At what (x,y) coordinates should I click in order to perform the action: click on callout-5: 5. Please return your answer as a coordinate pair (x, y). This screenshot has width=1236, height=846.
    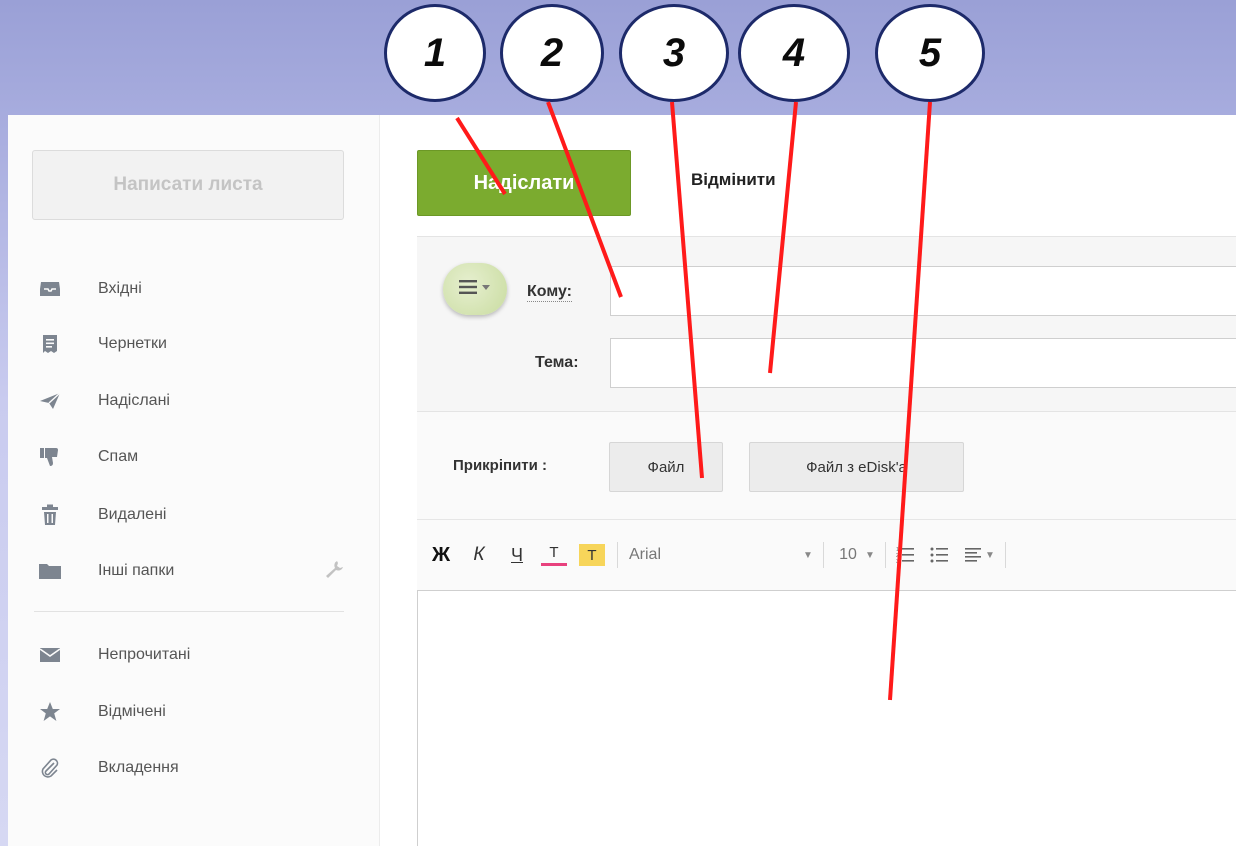
    Looking at the image, I should click on (930, 53).